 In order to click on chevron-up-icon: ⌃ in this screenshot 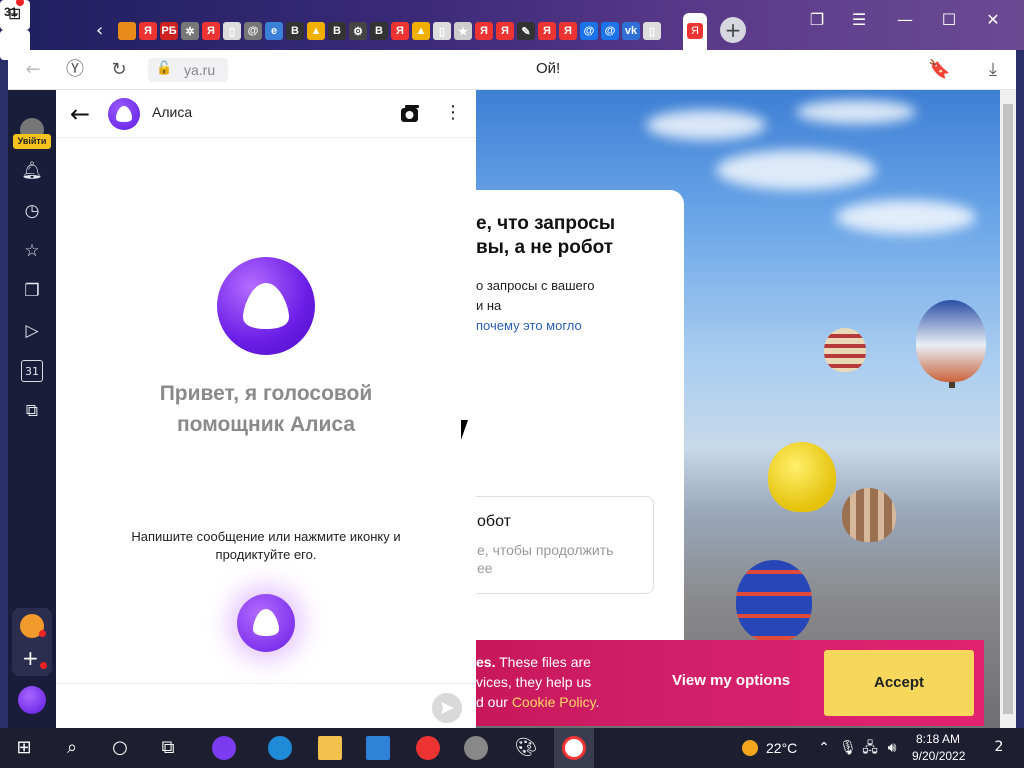, I will do `click(824, 748)`.